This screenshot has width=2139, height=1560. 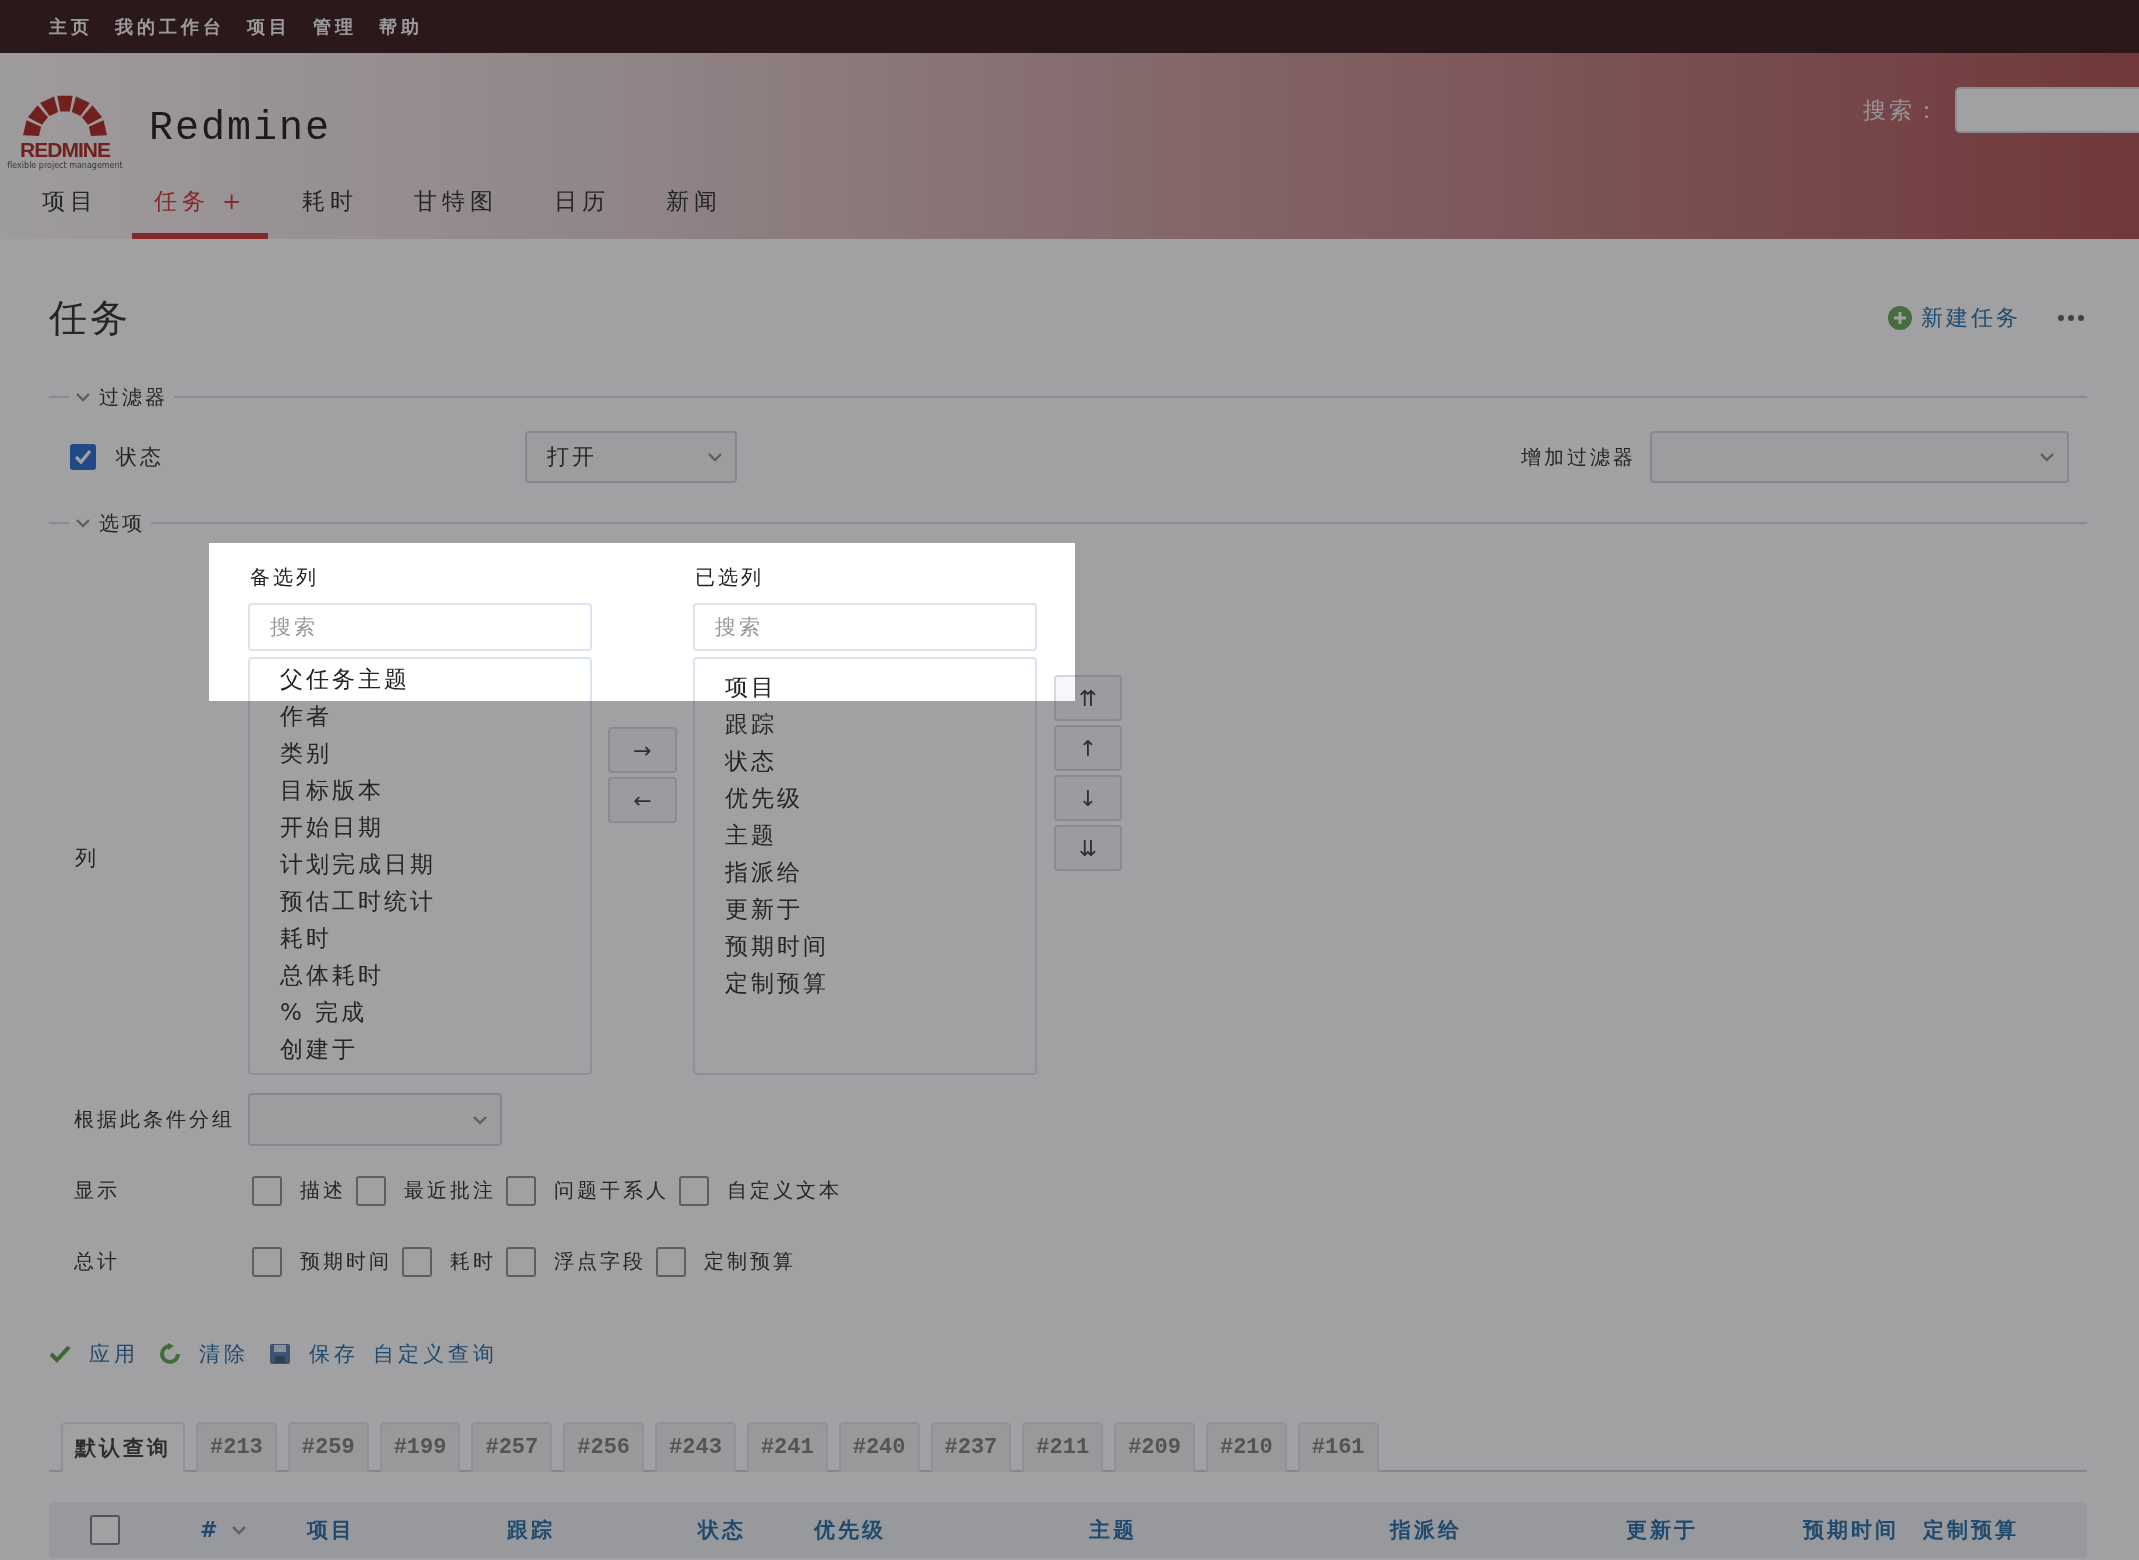 I want to click on list-option: 状态, so click(x=865, y=761).